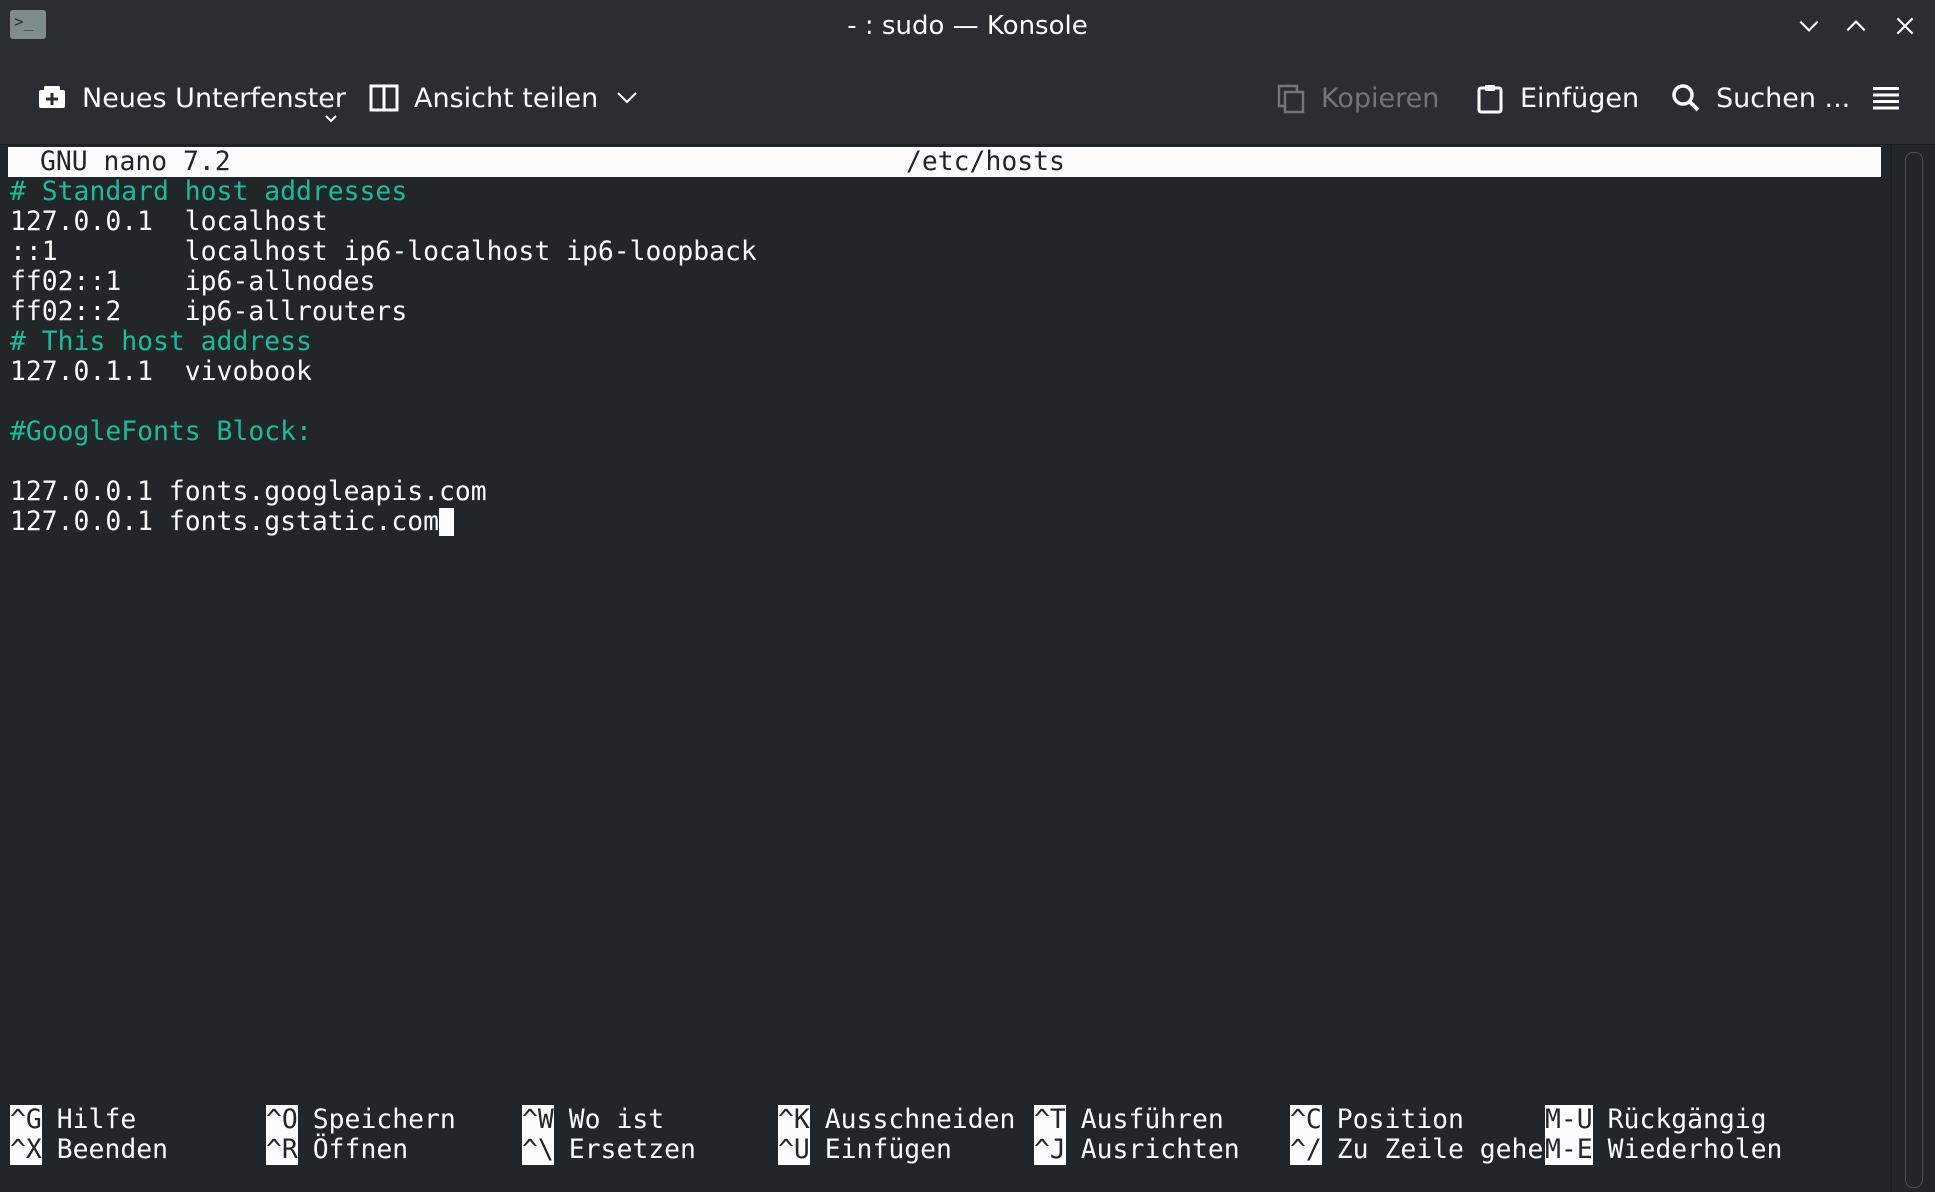 The height and width of the screenshot is (1192, 1935). What do you see at coordinates (1569, 1149) in the screenshot?
I see `shortcut-key: M-E` at bounding box center [1569, 1149].